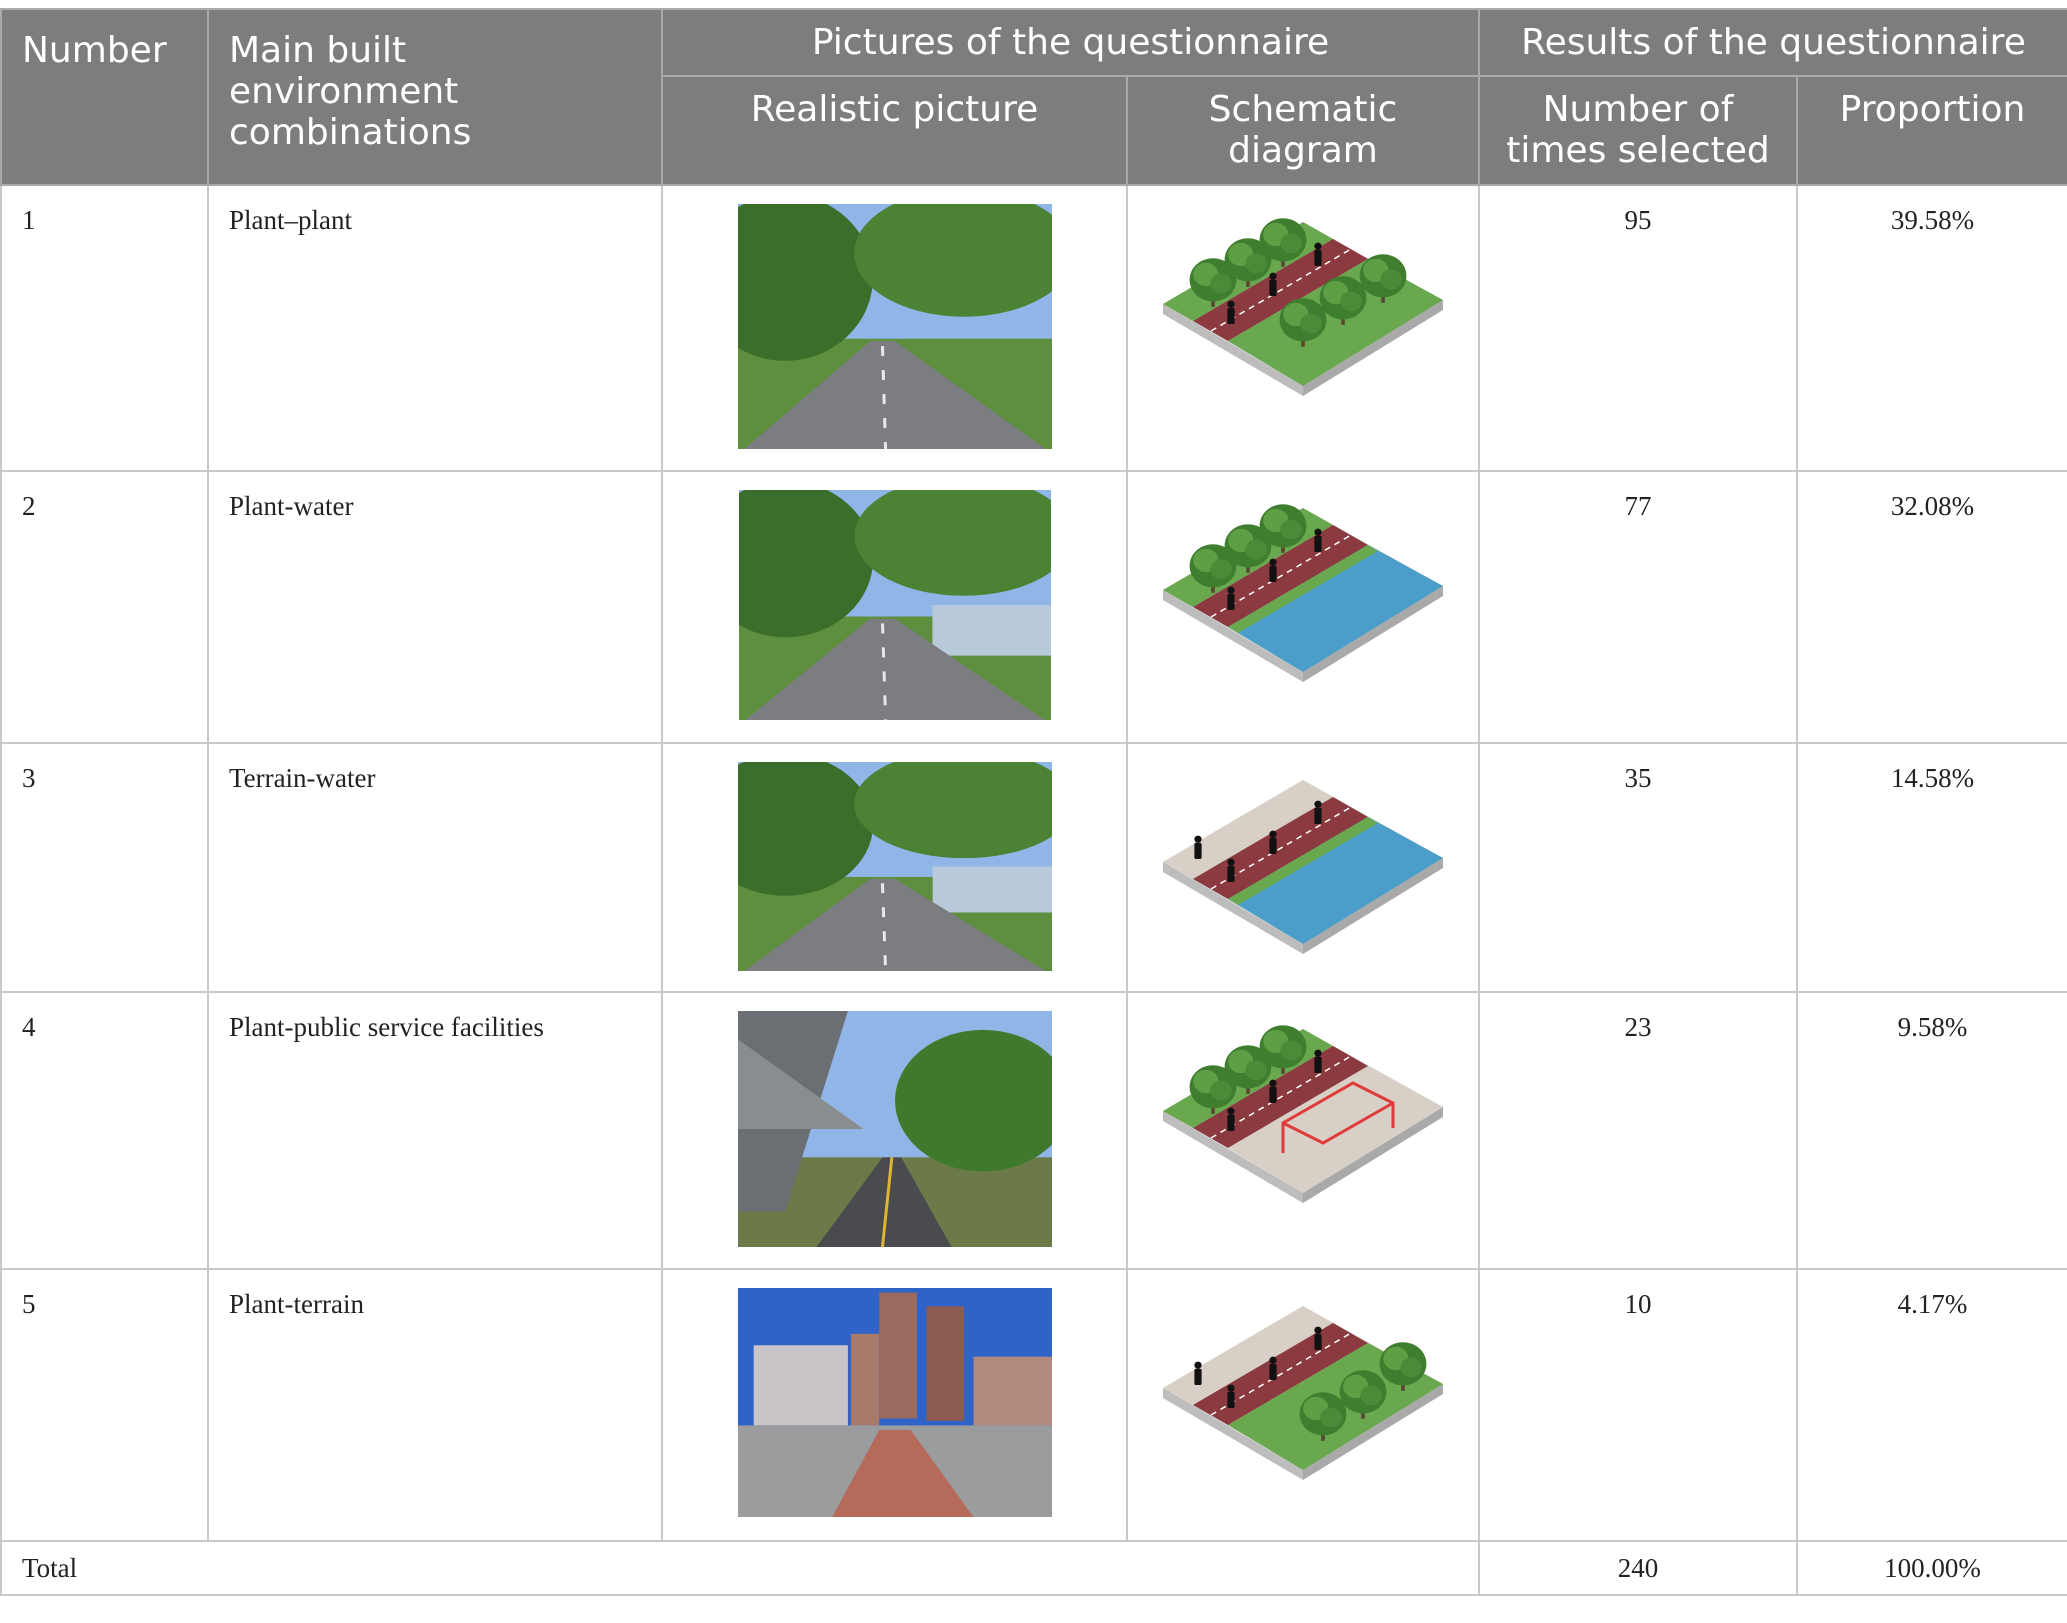 The image size is (2067, 1623). Describe the element at coordinates (1931, 1405) in the screenshot. I see `row-proportion: 4.17%` at that location.